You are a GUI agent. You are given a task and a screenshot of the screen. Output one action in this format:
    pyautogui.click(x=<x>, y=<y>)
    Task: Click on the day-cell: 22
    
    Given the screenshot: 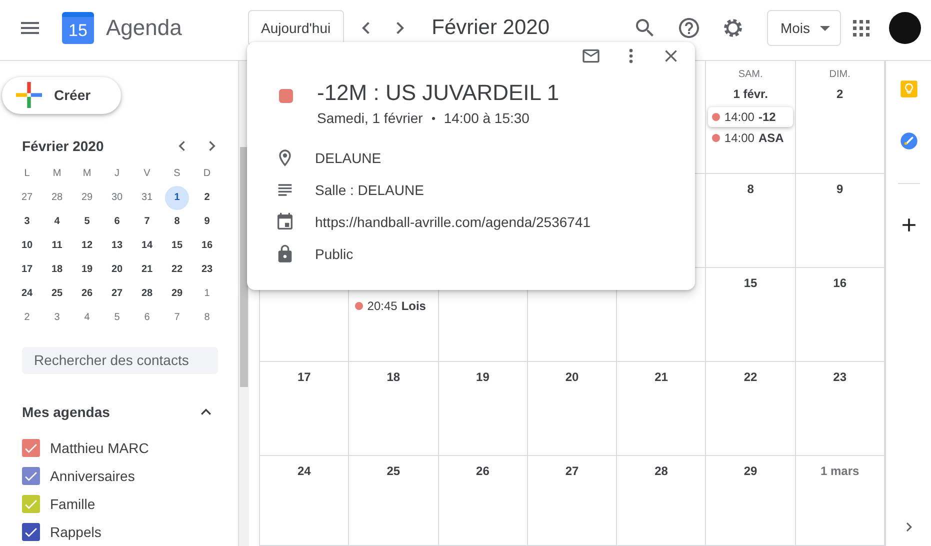 What is the action you would take?
    pyautogui.click(x=751, y=409)
    